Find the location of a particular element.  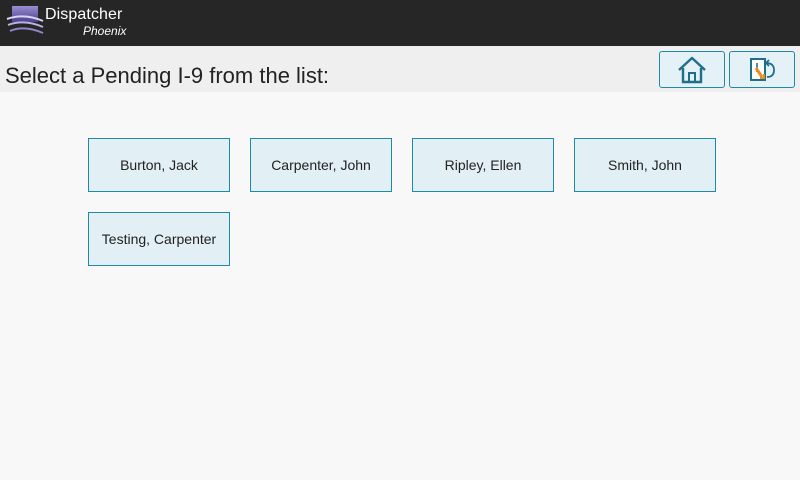

list-item: Testing, Carpenter is located at coordinates (159, 239).